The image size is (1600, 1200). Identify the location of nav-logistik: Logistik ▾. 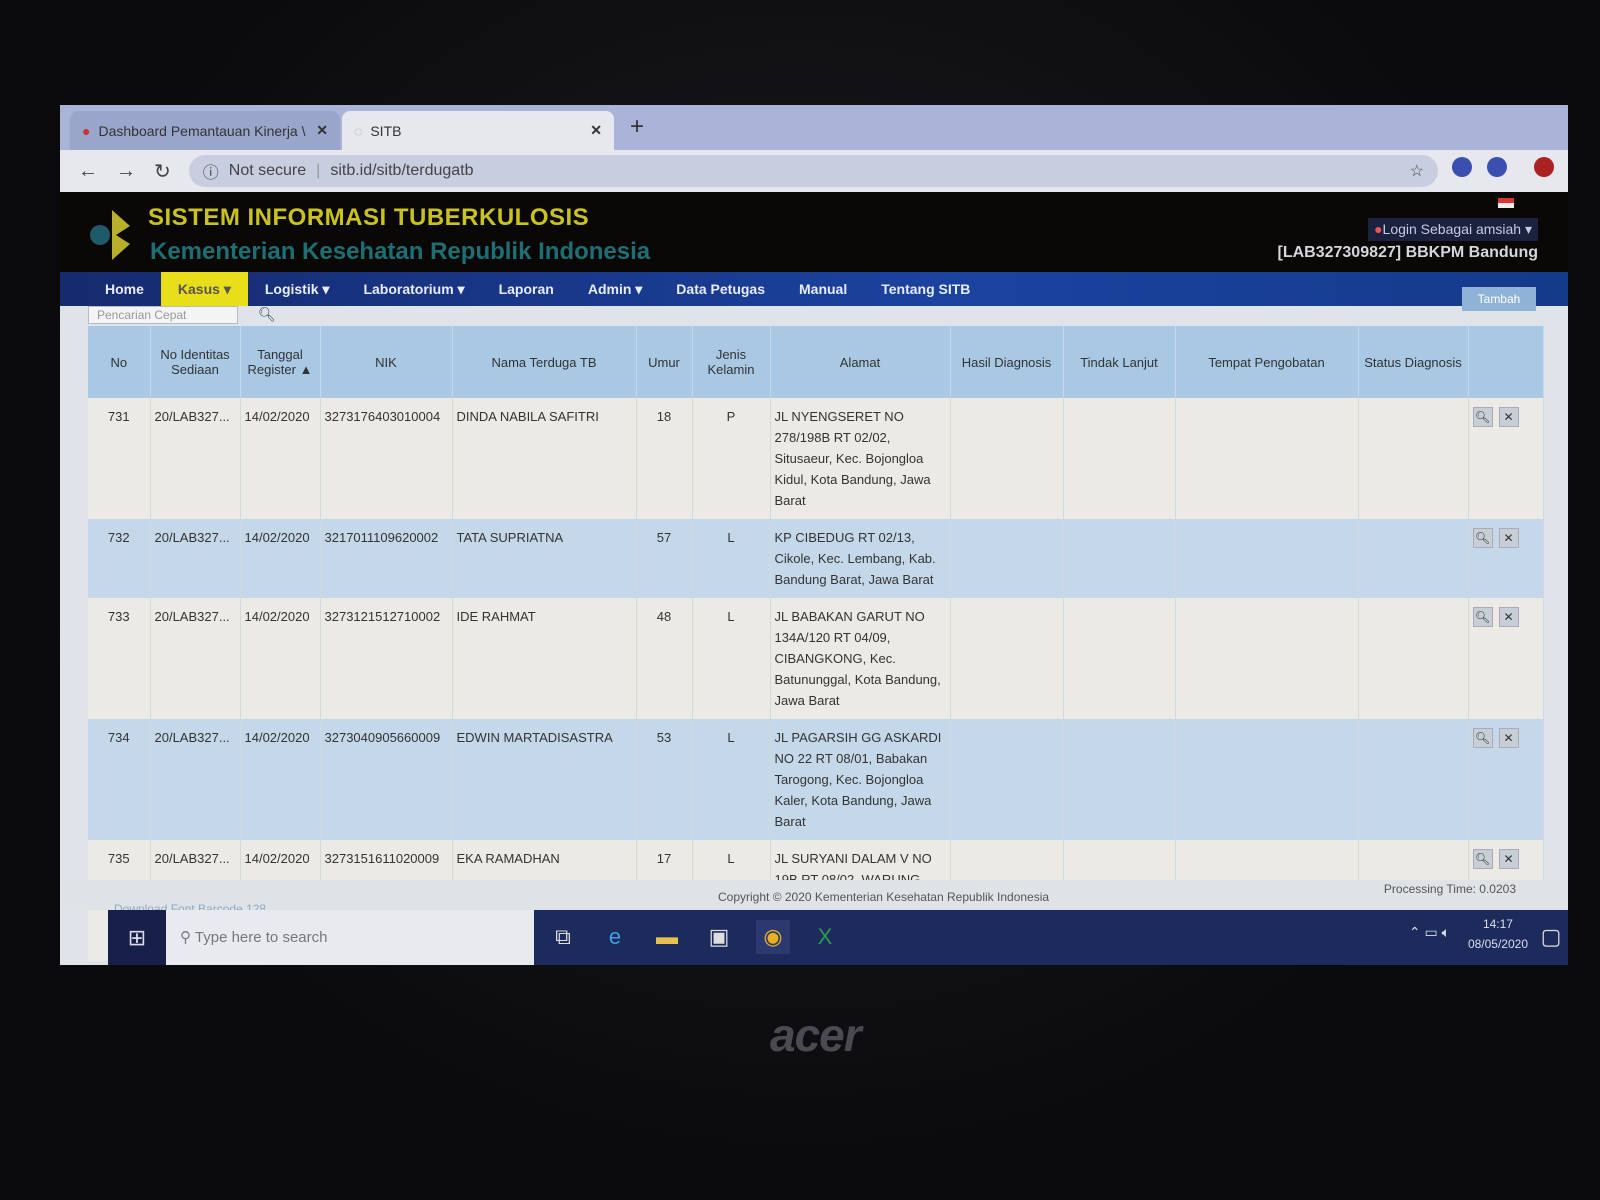
(297, 289).